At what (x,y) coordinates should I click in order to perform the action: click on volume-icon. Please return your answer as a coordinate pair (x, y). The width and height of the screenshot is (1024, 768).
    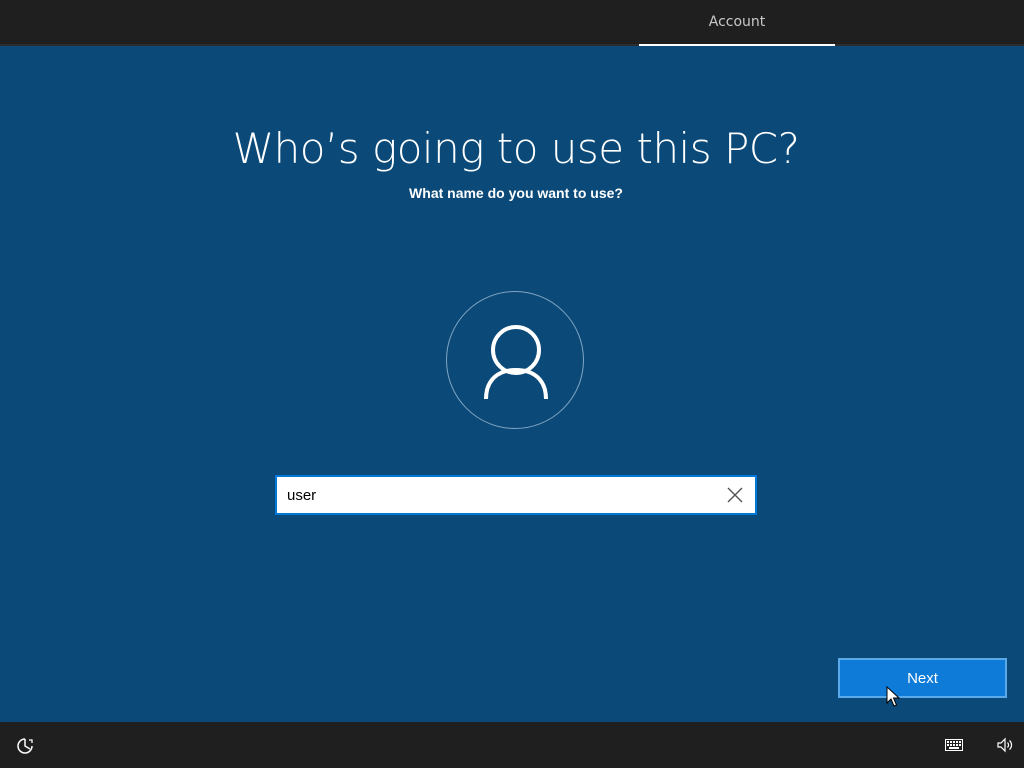
    Looking at the image, I should click on (1005, 745).